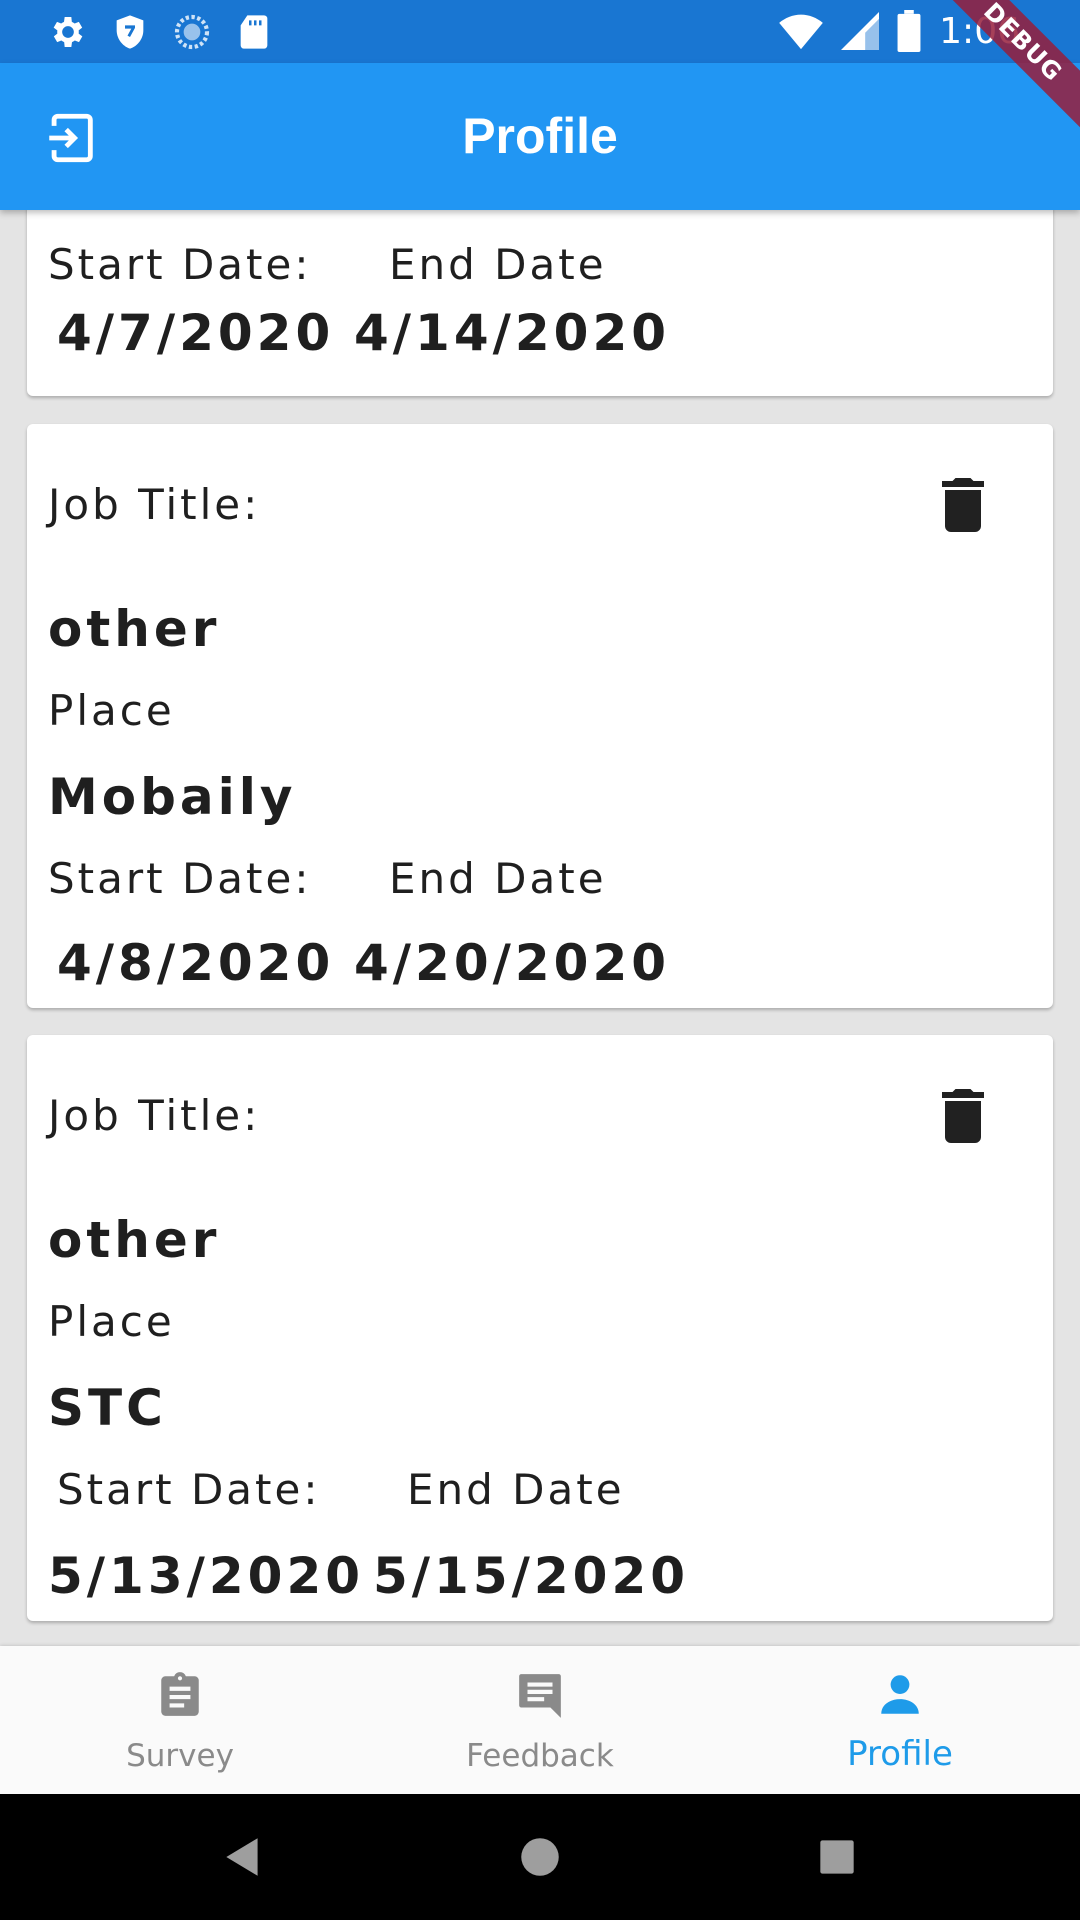 This screenshot has width=1080, height=1920. Describe the element at coordinates (130, 32) in the screenshot. I see `shield-icon` at that location.